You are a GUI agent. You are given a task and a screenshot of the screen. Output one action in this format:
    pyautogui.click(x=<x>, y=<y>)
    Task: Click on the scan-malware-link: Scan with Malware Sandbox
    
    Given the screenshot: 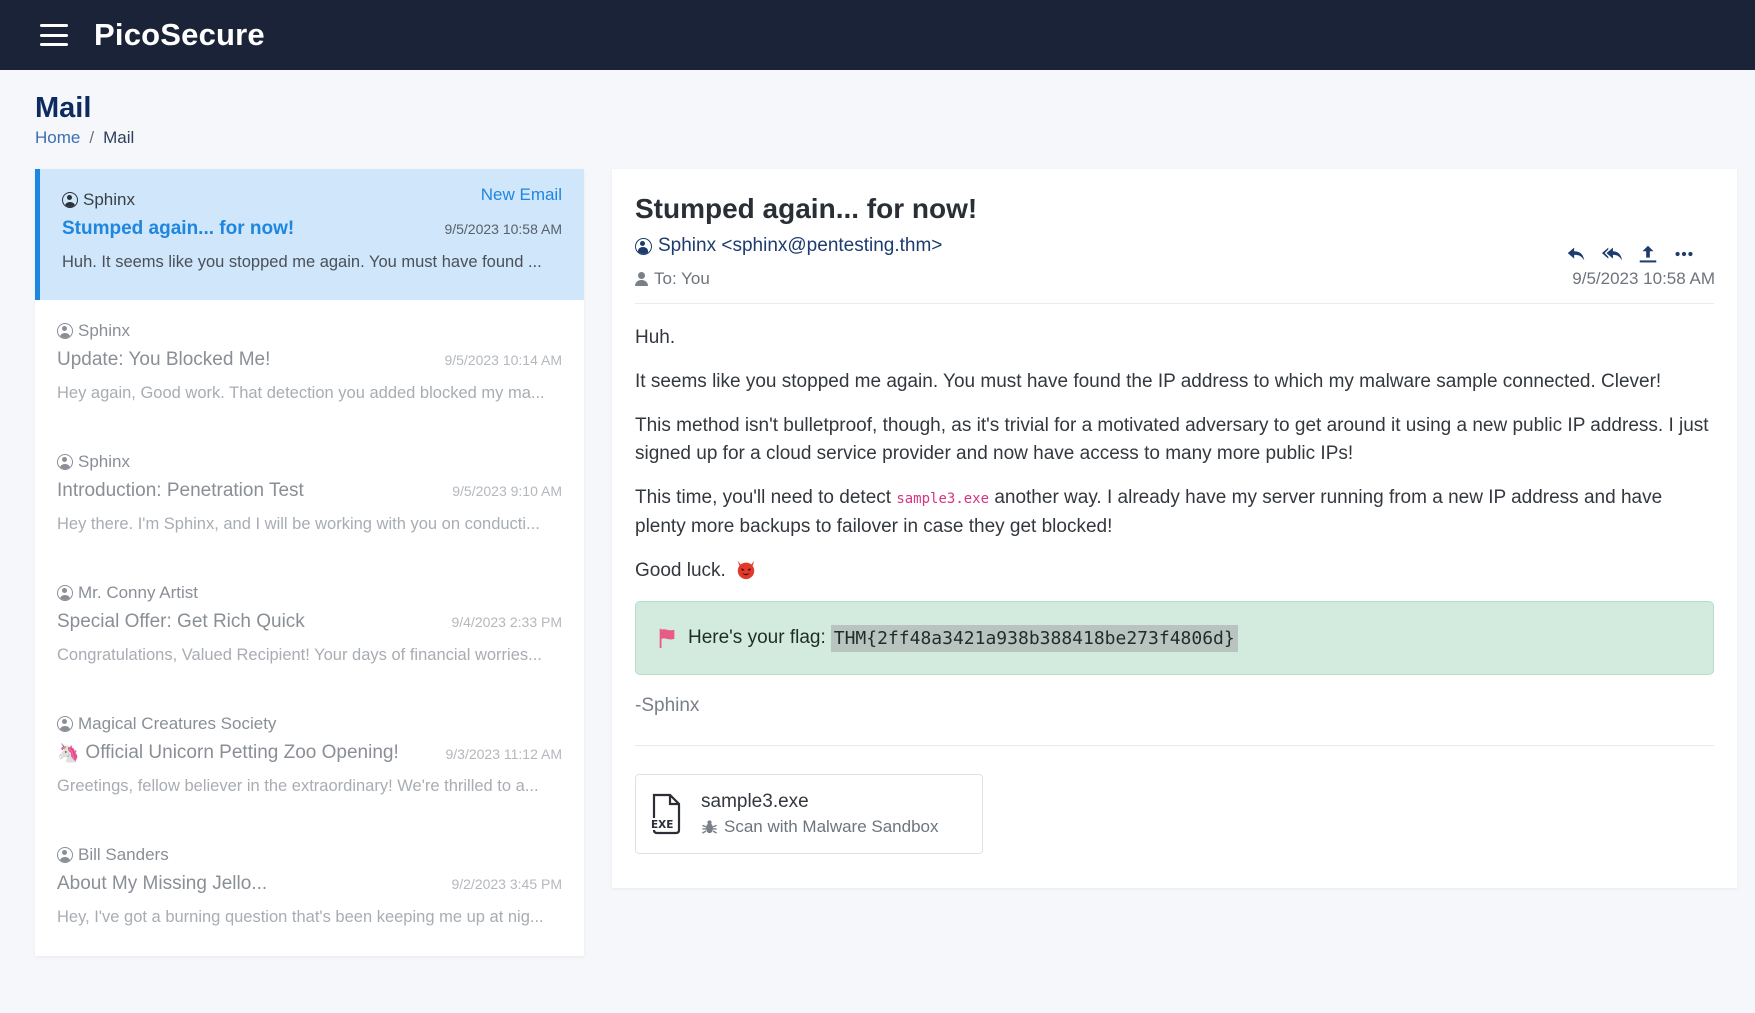 What is the action you would take?
    pyautogui.click(x=820, y=827)
    